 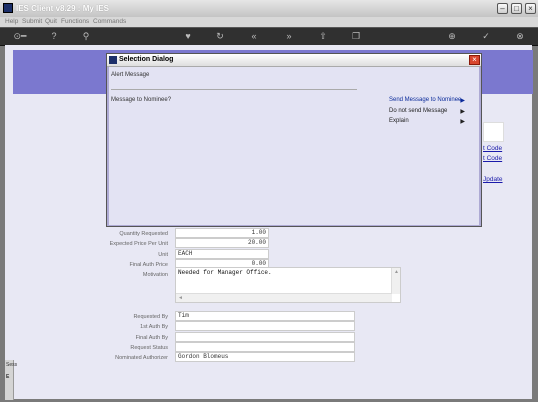 I want to click on final-price-label: Final Auth Price, so click(x=148, y=265).